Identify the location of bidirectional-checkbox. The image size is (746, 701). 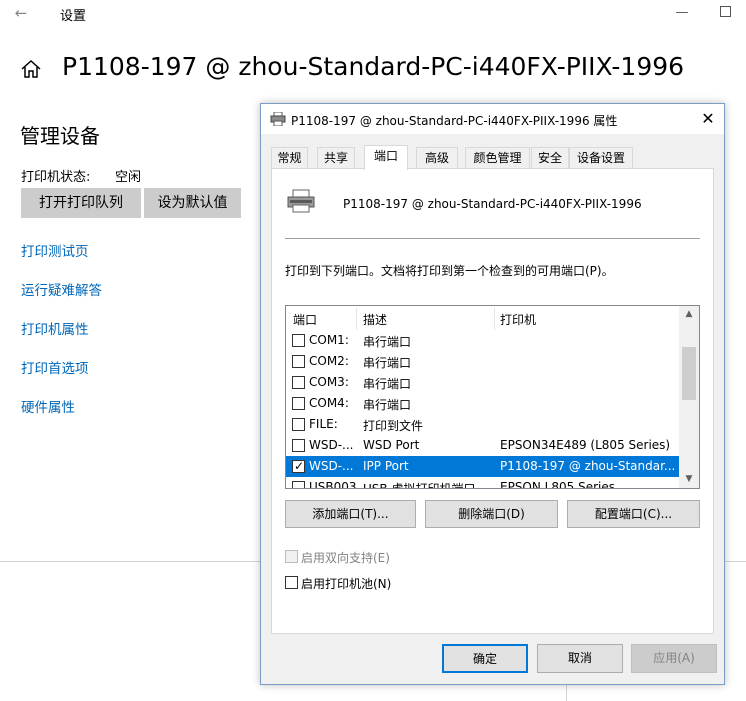
(291, 556).